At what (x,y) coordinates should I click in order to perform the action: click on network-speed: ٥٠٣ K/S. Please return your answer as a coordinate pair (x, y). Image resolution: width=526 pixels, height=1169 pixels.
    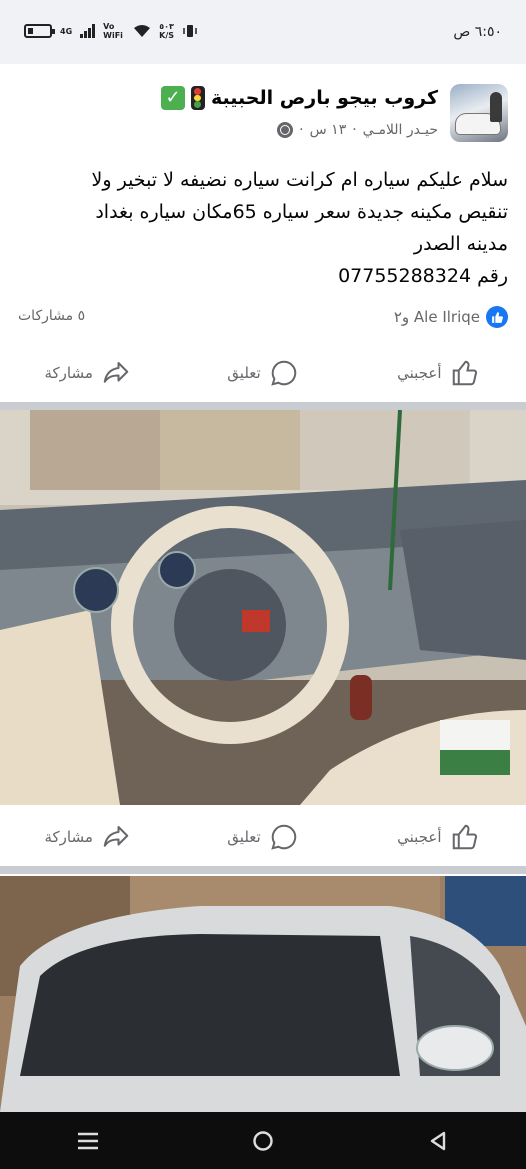
    Looking at the image, I should click on (167, 31).